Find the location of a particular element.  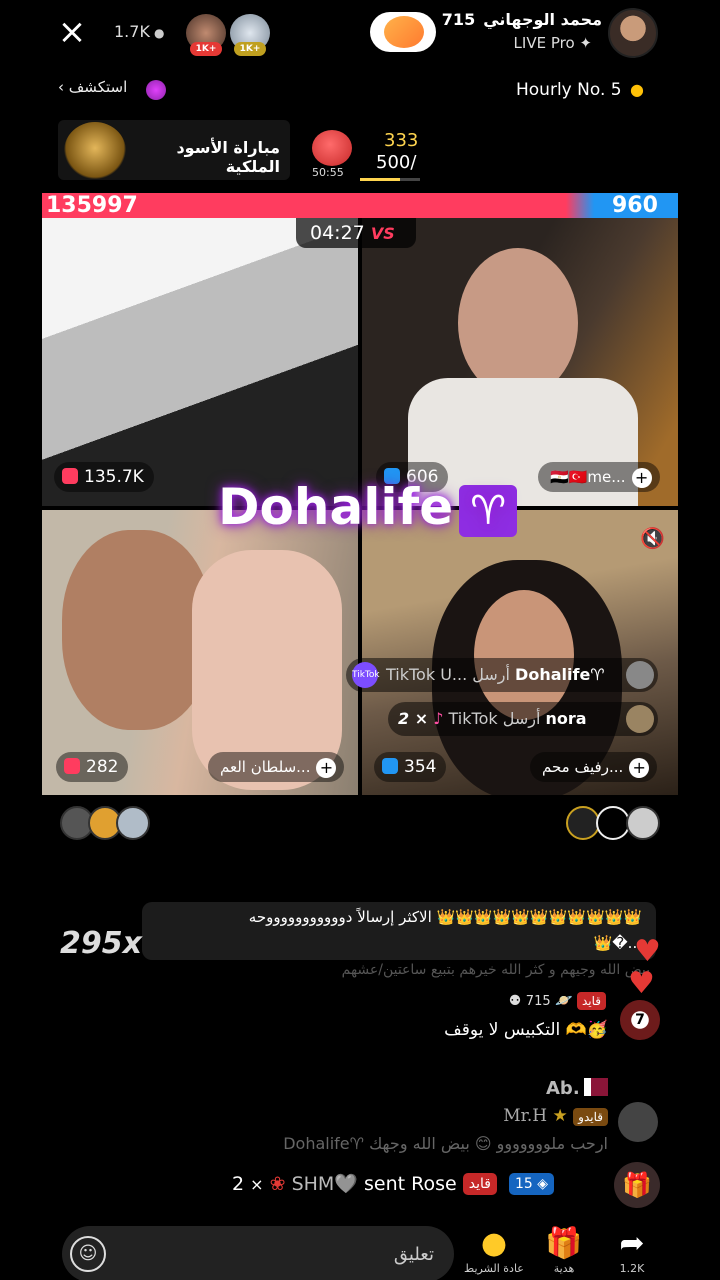

goal-total: 500/ is located at coordinates (396, 162).